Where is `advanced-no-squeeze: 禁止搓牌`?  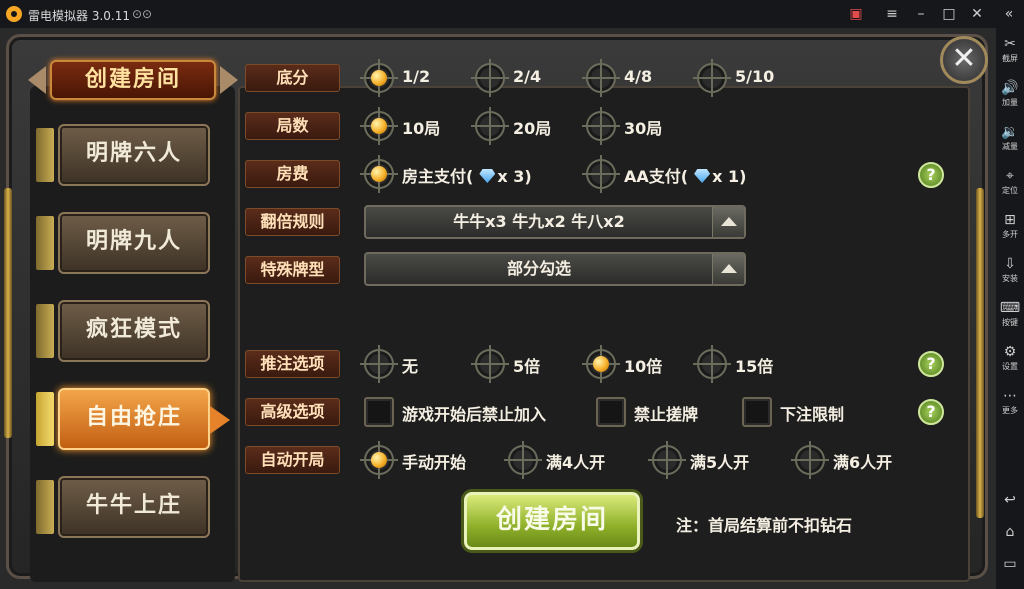 advanced-no-squeeze: 禁止搓牌 is located at coordinates (656, 412).